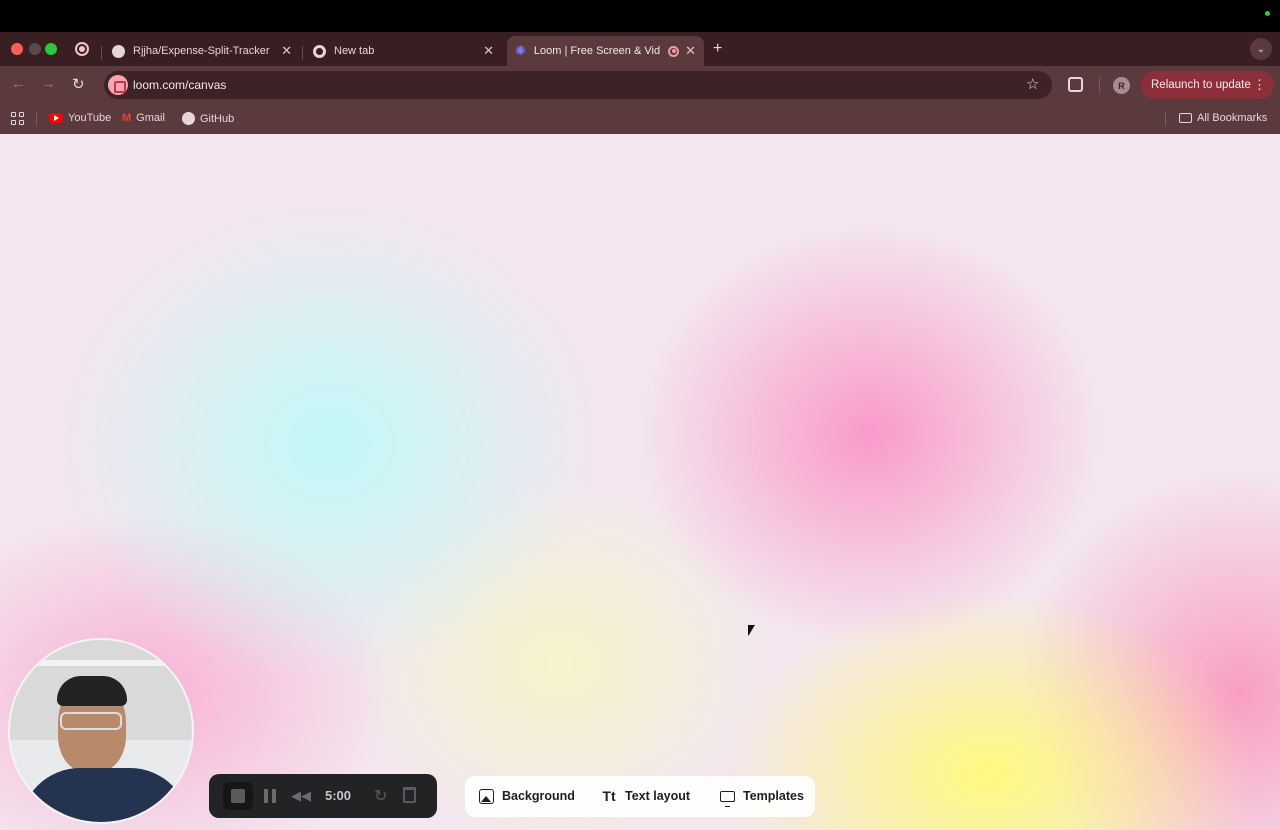 This screenshot has width=1280, height=830. What do you see at coordinates (78, 84) in the screenshot?
I see `reload-button: ↻` at bounding box center [78, 84].